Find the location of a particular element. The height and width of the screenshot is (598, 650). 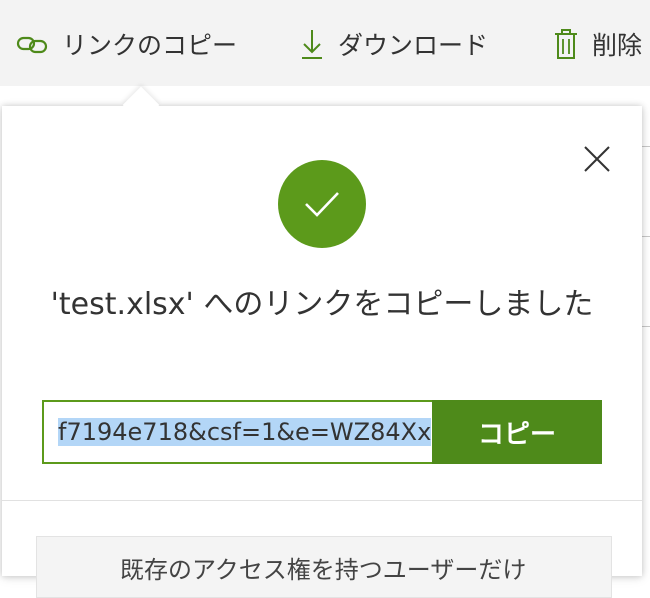

download-button: ダウンロード is located at coordinates (393, 44).